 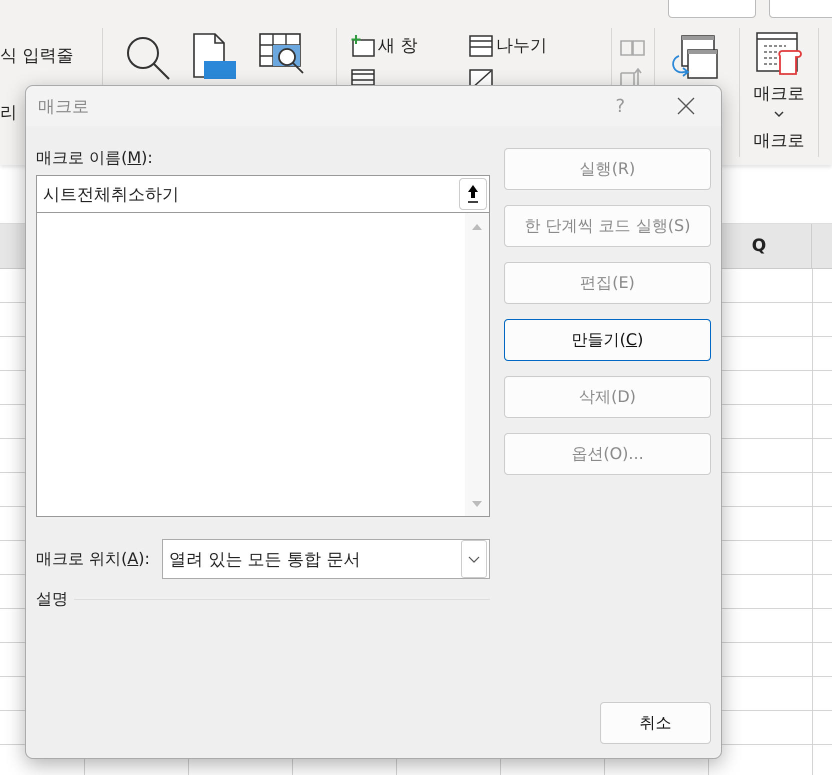 I want to click on up-arrow-icon, so click(x=473, y=194).